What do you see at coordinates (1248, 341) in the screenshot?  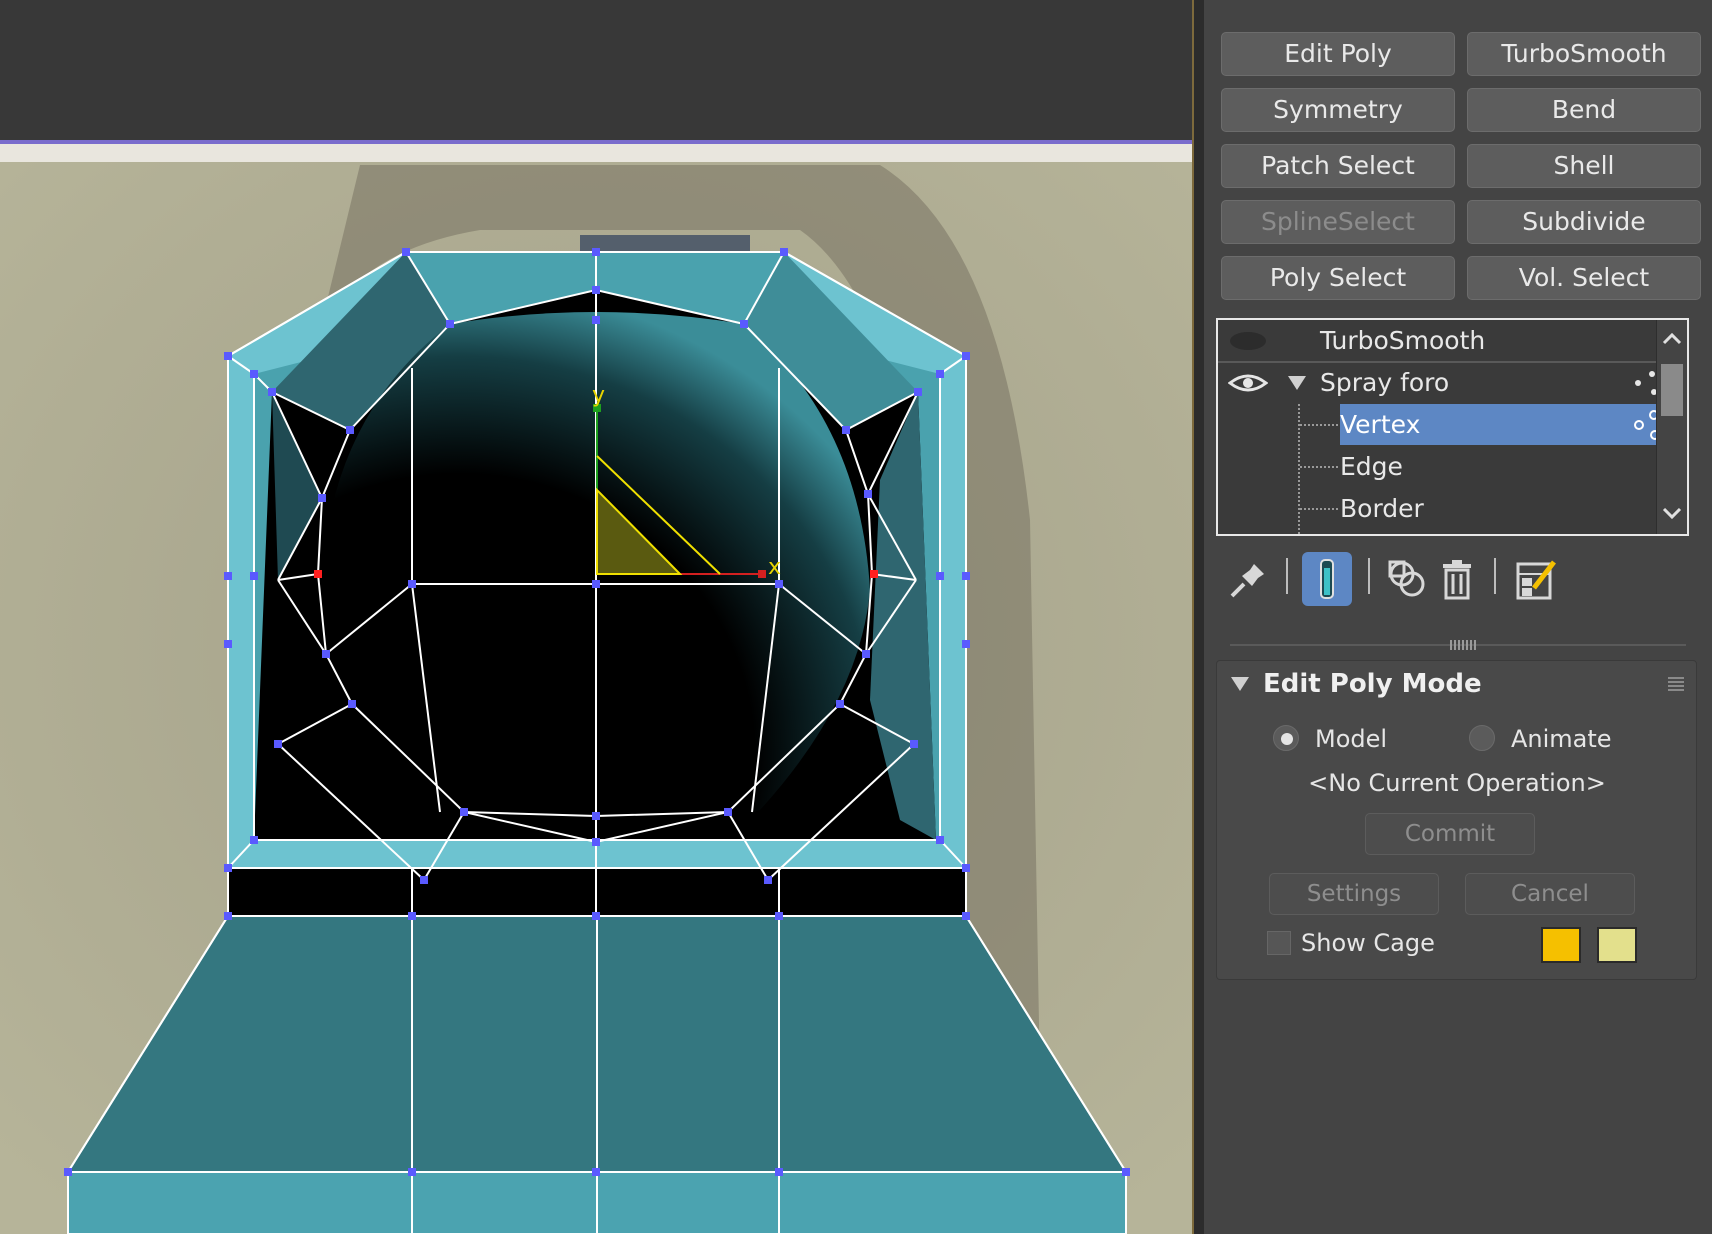 I see `eye-off-icon` at bounding box center [1248, 341].